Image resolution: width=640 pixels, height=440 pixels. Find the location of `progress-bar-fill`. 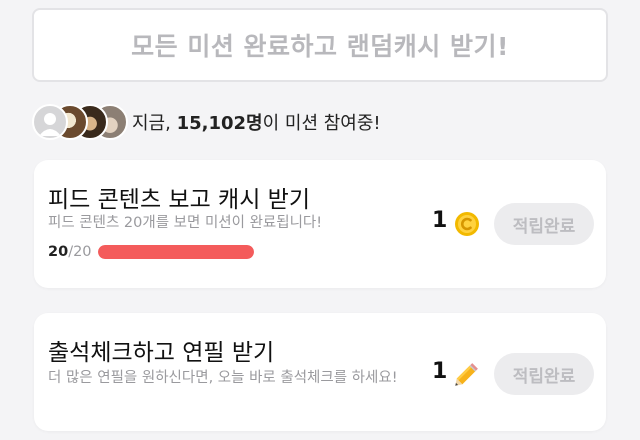

progress-bar-fill is located at coordinates (175, 252).